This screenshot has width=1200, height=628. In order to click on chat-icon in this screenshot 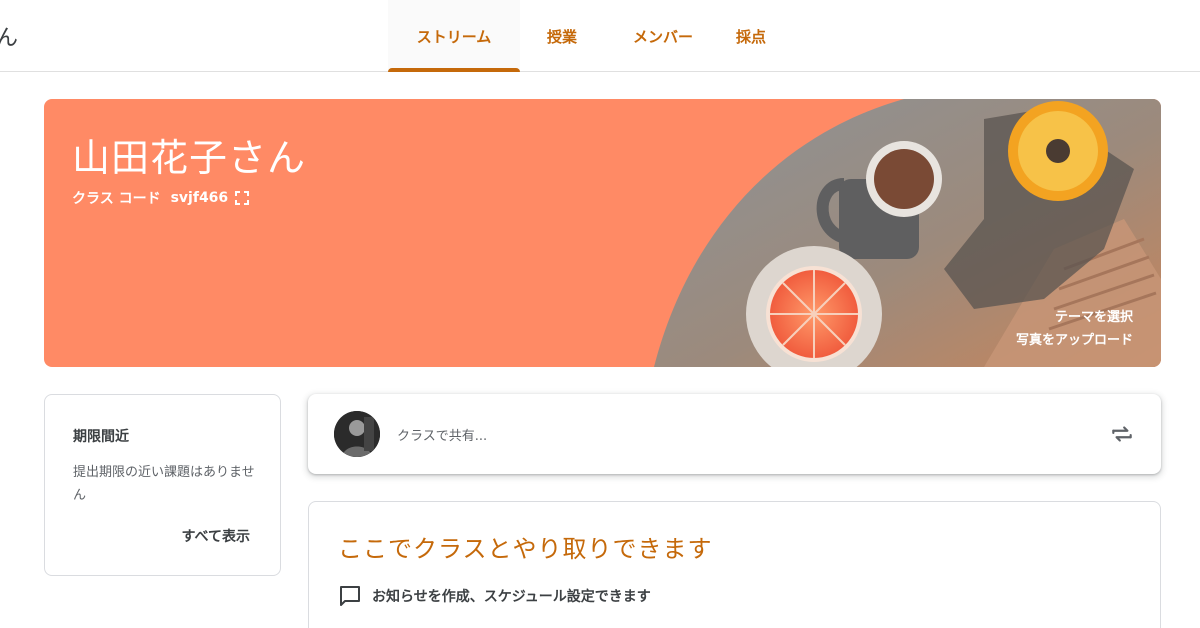, I will do `click(350, 596)`.